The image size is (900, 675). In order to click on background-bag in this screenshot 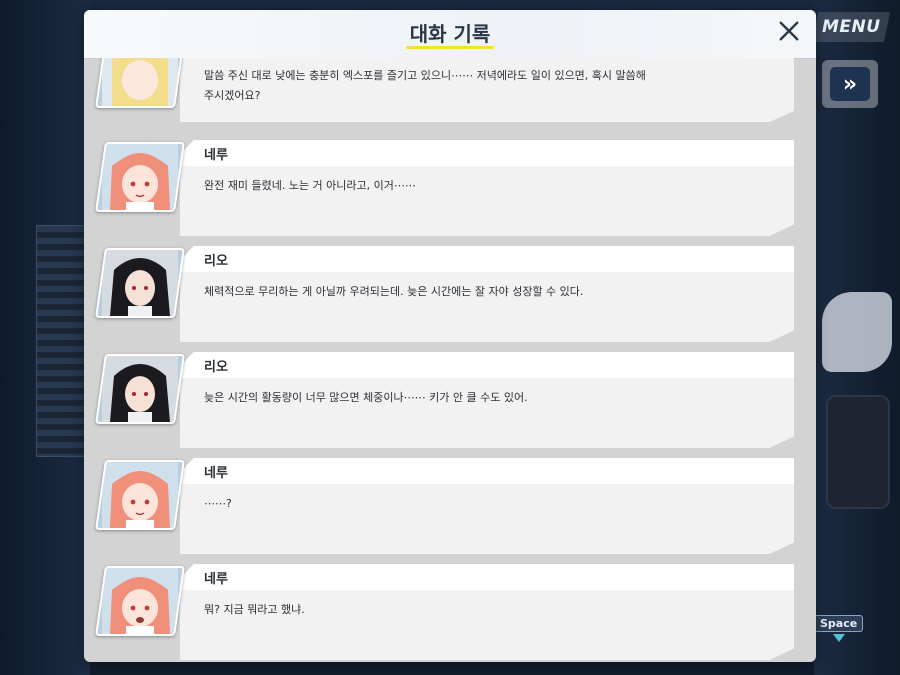, I will do `click(858, 452)`.